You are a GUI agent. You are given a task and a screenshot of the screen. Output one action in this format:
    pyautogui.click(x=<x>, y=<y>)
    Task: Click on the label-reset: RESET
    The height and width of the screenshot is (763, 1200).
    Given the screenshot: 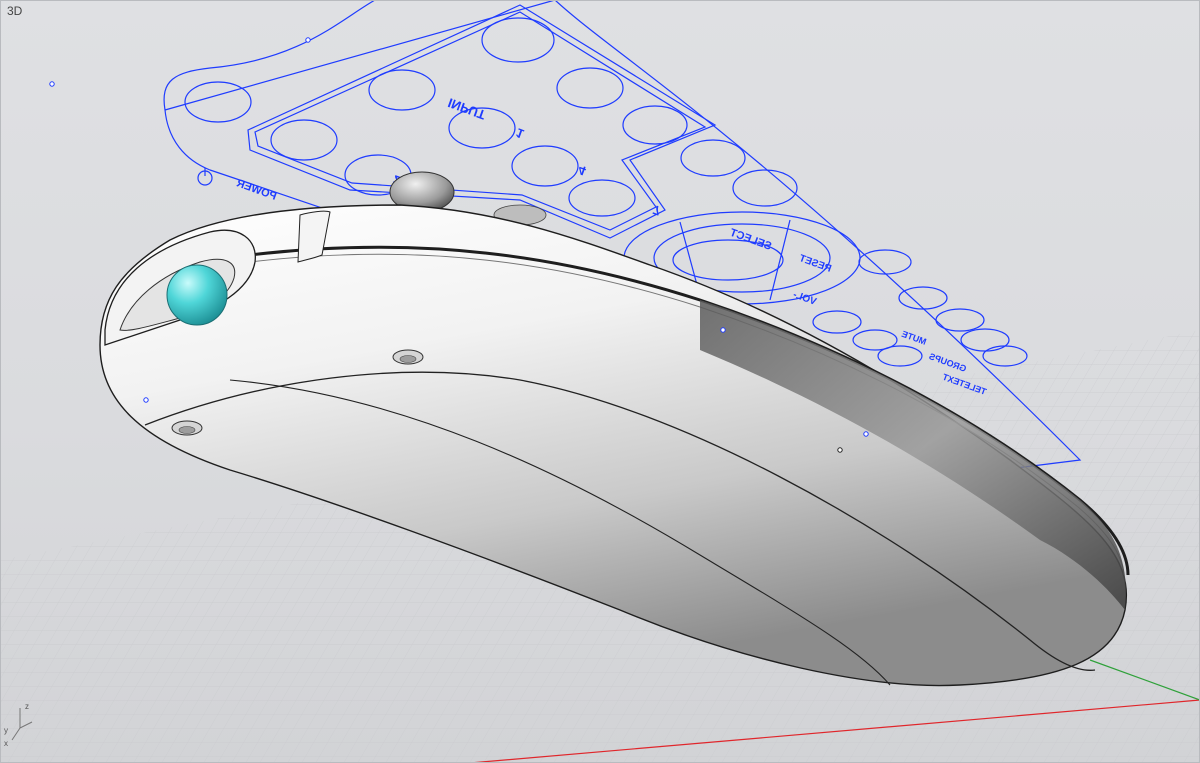 What is the action you would take?
    pyautogui.click(x=815, y=264)
    